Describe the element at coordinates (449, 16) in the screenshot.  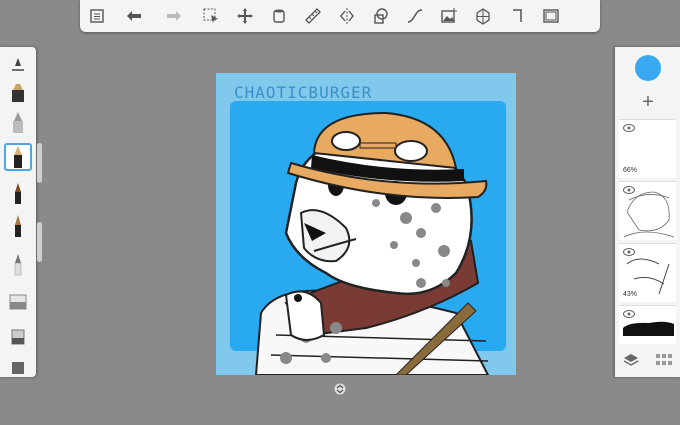
I see `image-import-icon` at that location.